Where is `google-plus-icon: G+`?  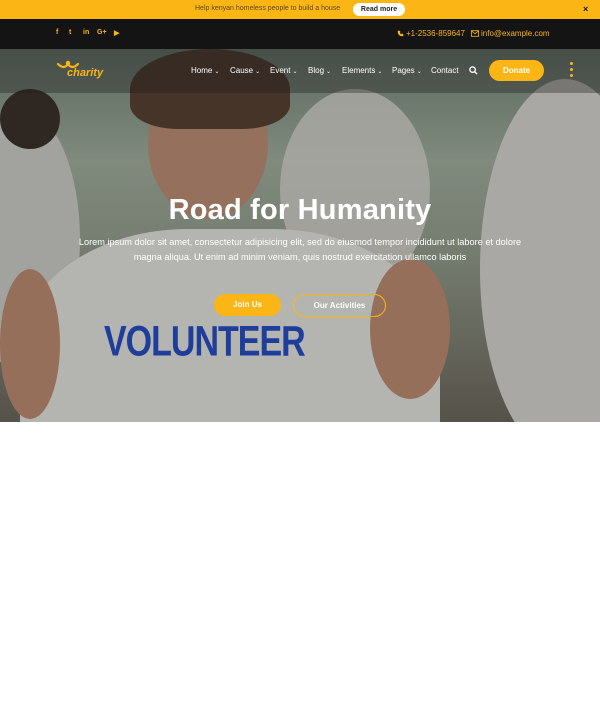
google-plus-icon: G+ is located at coordinates (102, 32).